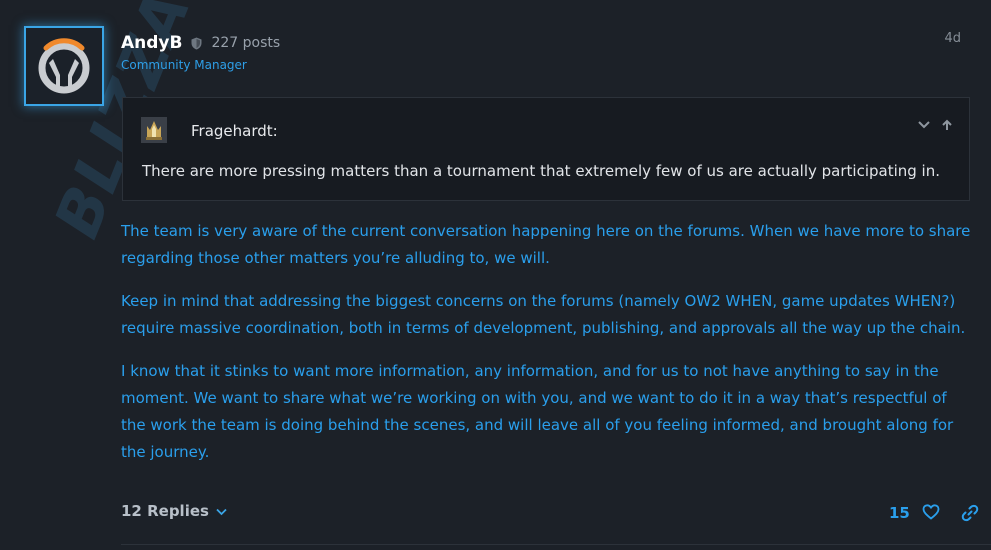  What do you see at coordinates (246, 43) in the screenshot?
I see `post-count: 227 posts` at bounding box center [246, 43].